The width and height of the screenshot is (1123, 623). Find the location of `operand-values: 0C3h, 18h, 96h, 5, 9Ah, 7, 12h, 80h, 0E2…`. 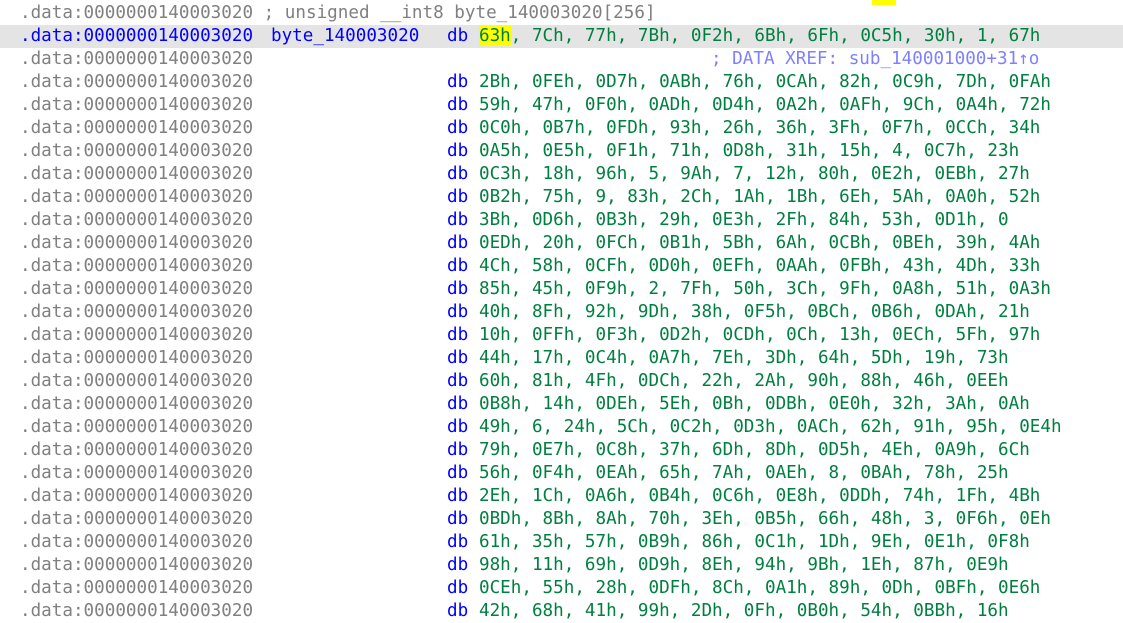

operand-values: 0C3h, 18h, 96h, 5, 9Ah, 7, 12h, 80h, 0E2… is located at coordinates (754, 174).